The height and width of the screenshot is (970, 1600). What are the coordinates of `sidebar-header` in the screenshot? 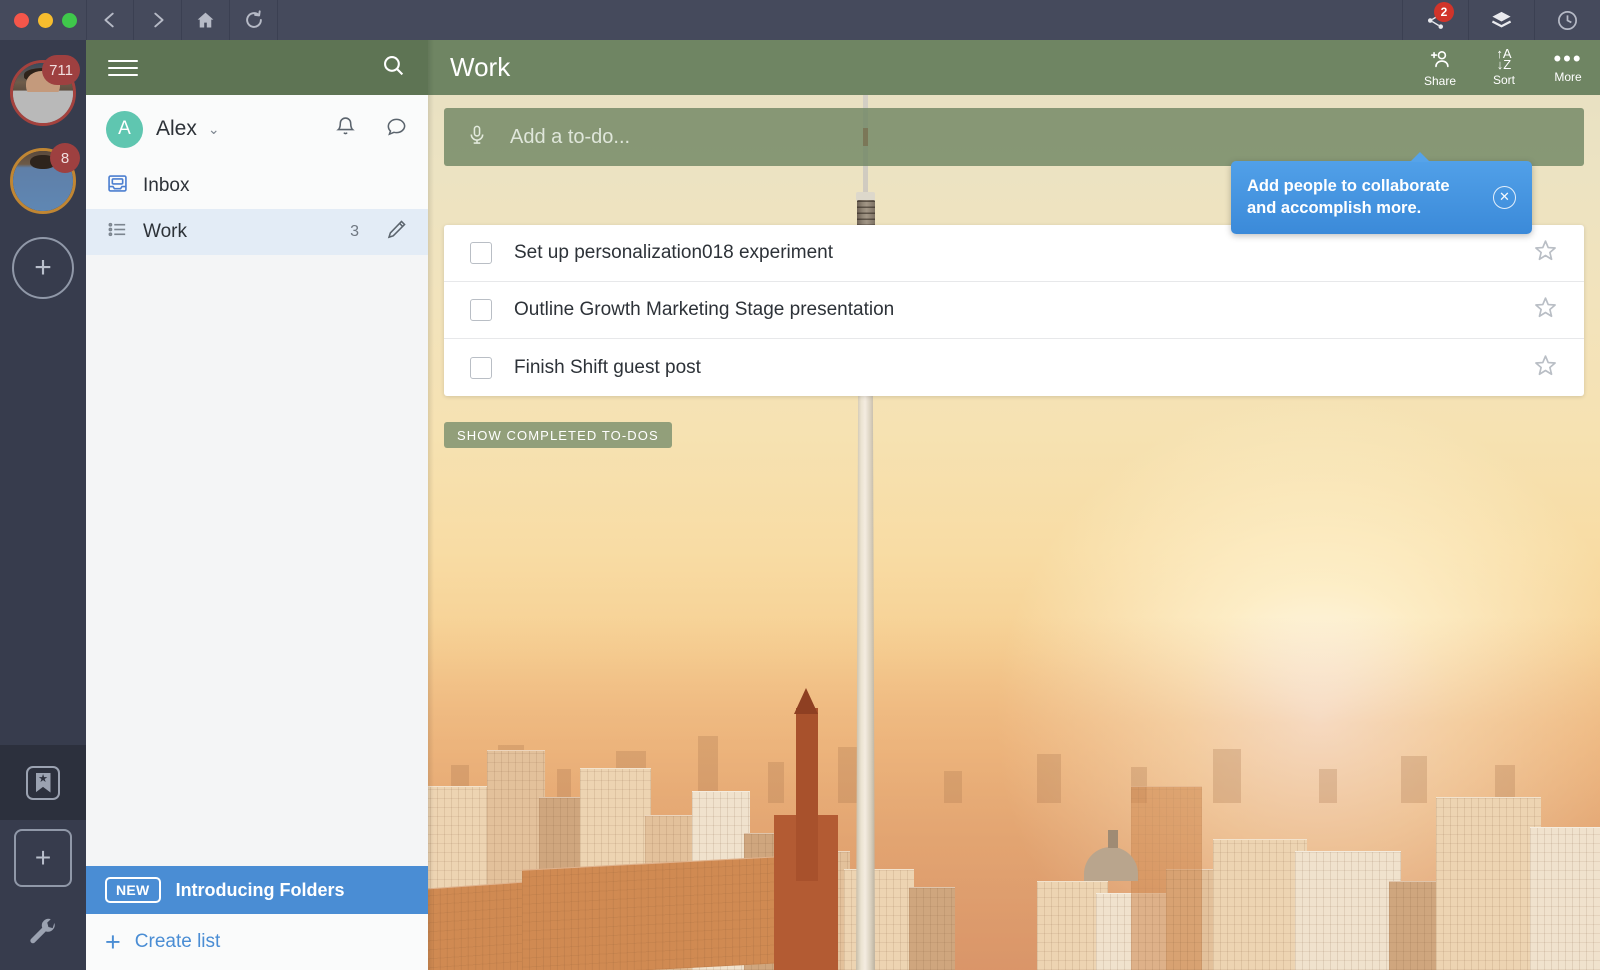 It's located at (257, 67).